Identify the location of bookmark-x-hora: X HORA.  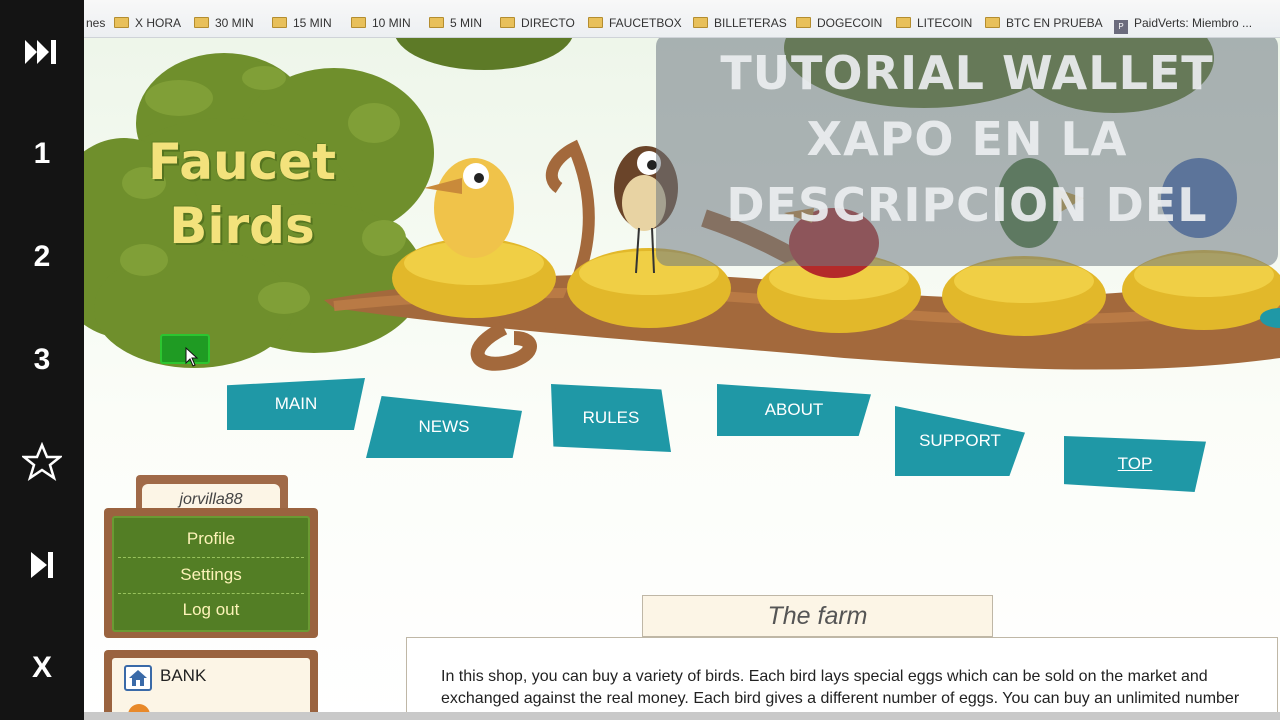
(147, 23).